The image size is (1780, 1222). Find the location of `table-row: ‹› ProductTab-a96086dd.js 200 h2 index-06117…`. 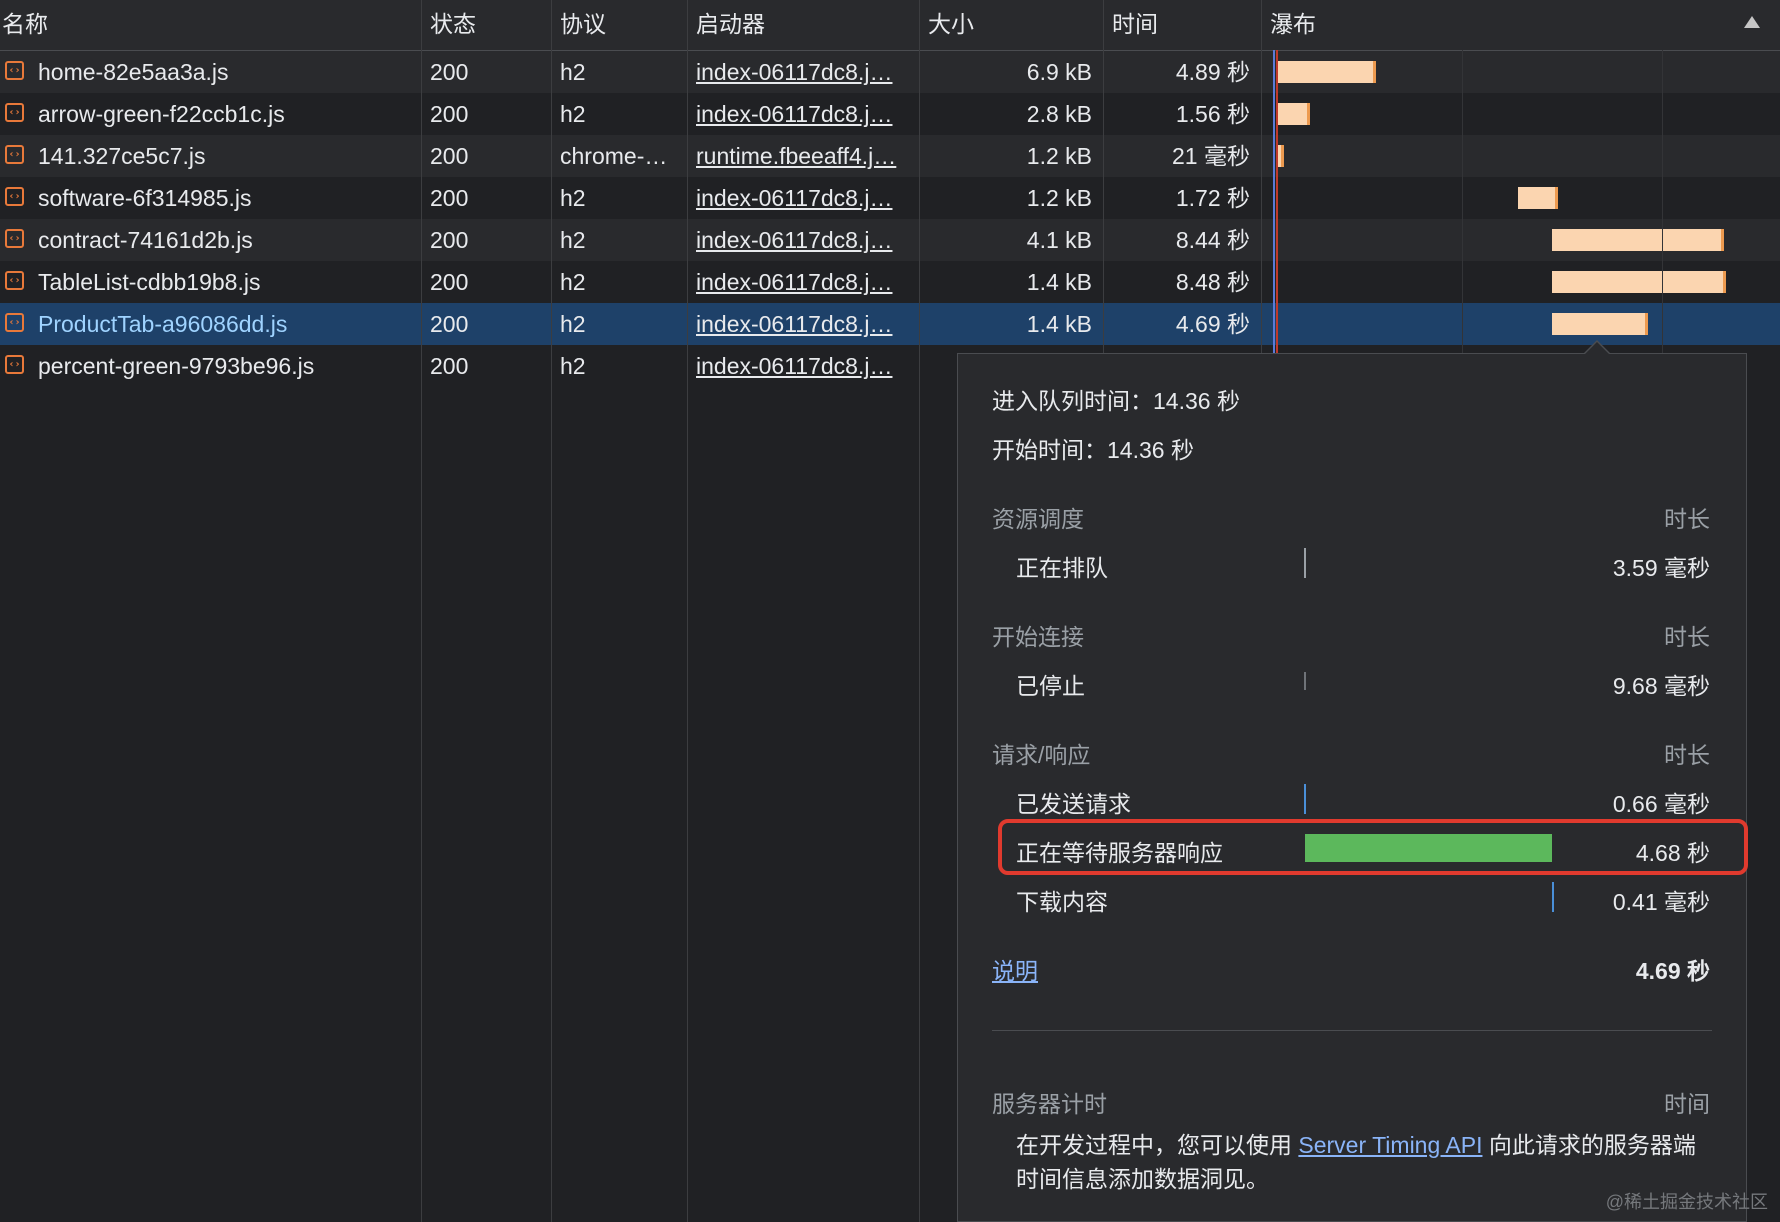

table-row: ‹› ProductTab-a96086dd.js 200 h2 index-06117… is located at coordinates (890, 324).